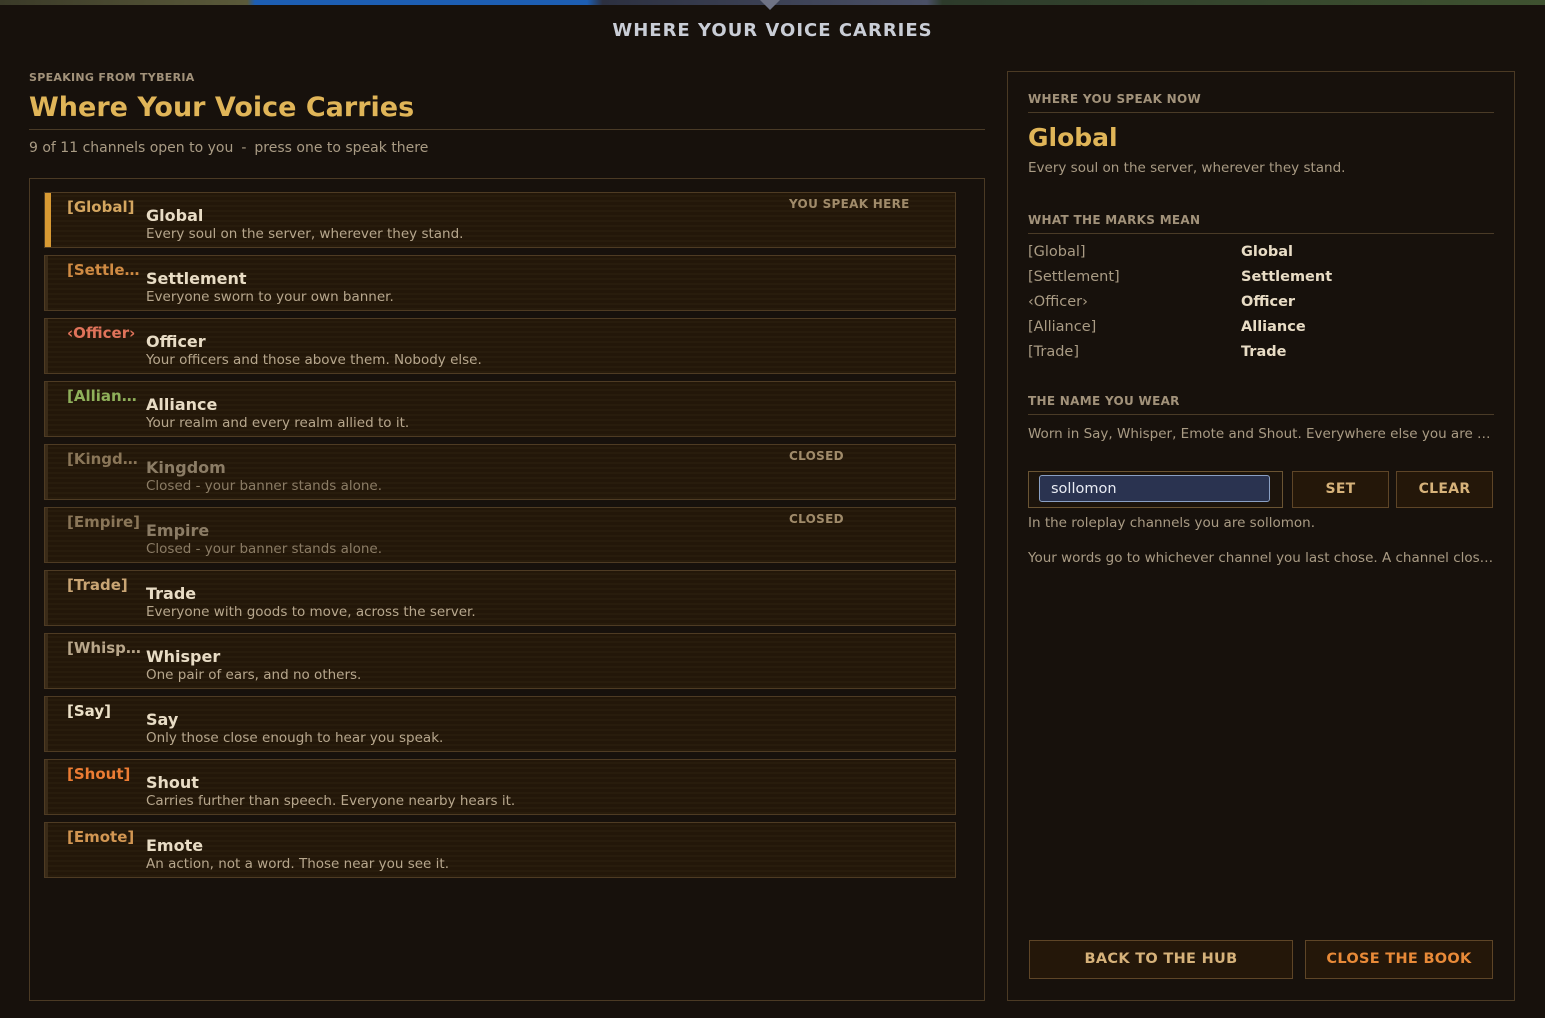 This screenshot has width=1545, height=1018. Describe the element at coordinates (97, 585) in the screenshot. I see `channel-tag: [Trade]` at that location.